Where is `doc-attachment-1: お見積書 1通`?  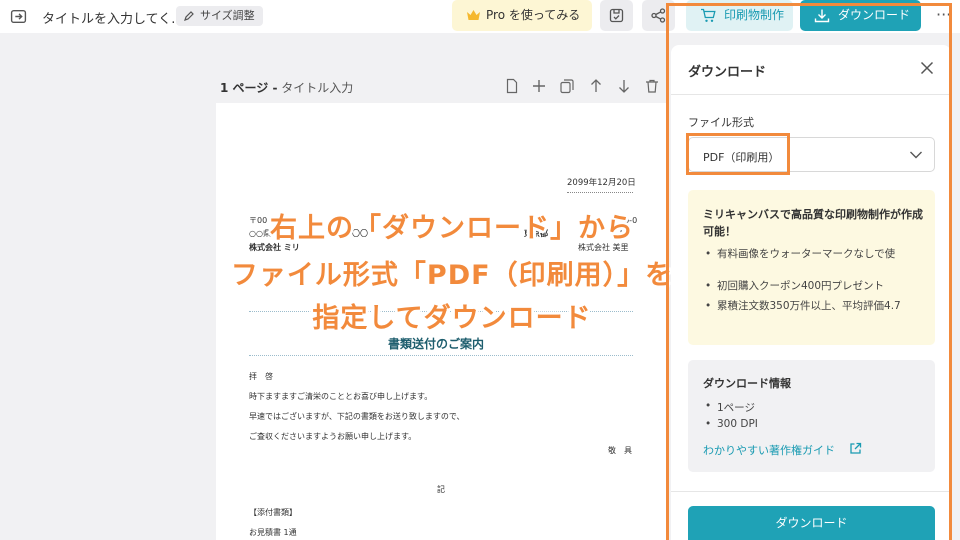 doc-attachment-1: お見積書 1通 is located at coordinates (273, 532).